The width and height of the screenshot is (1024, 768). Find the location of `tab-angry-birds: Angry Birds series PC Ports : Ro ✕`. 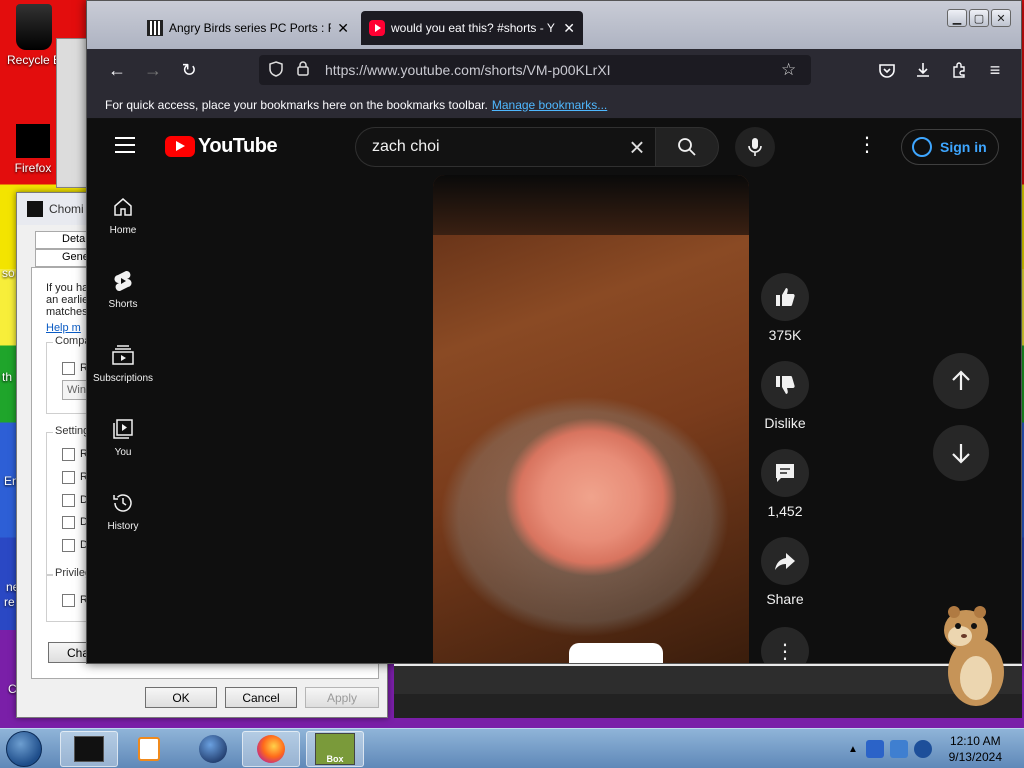

tab-angry-birds: Angry Birds series PC Ports : Ro ✕ is located at coordinates (248, 28).